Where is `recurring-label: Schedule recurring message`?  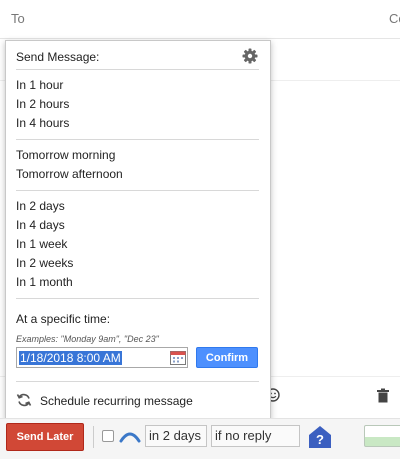 recurring-label: Schedule recurring message is located at coordinates (116, 401).